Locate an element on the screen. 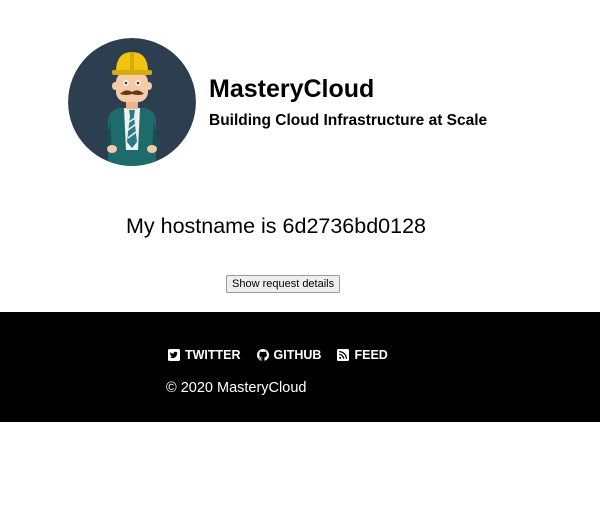 Image resolution: width=600 pixels, height=514 pixels. twitter-label: TWITTER is located at coordinates (213, 355).